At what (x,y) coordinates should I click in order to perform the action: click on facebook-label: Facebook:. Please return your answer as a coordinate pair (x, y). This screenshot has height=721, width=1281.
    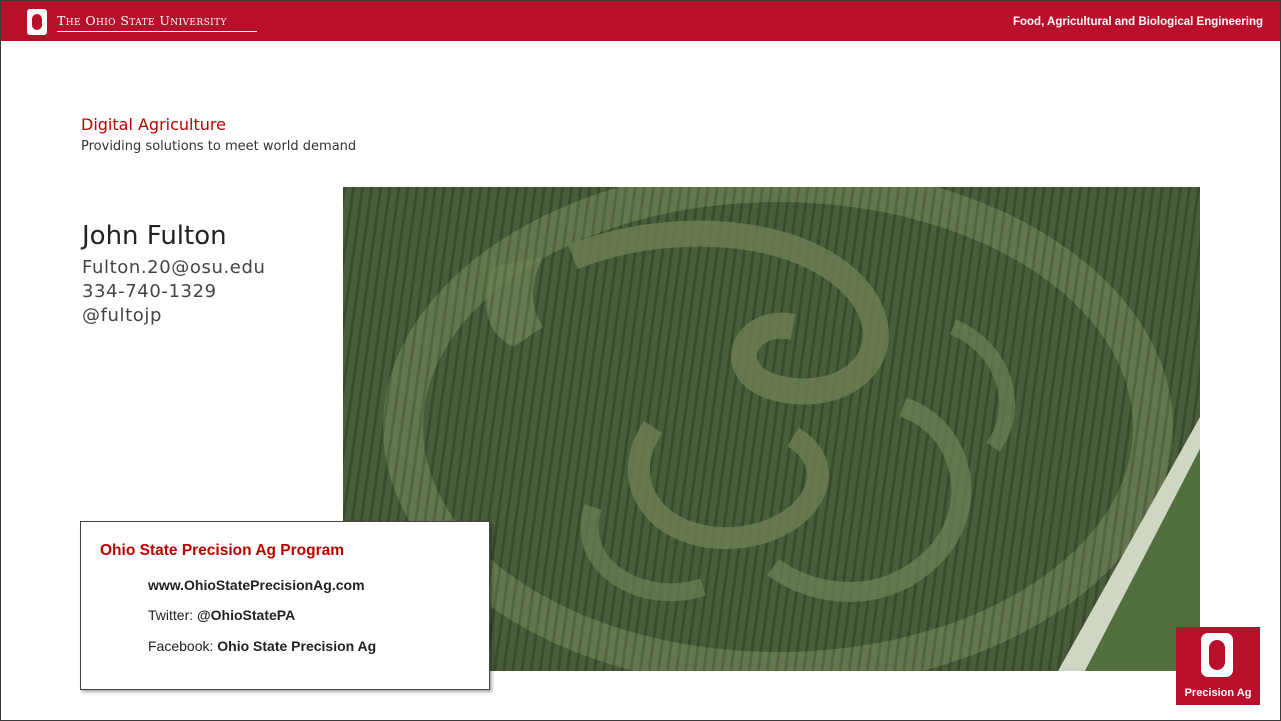
    Looking at the image, I should click on (183, 646).